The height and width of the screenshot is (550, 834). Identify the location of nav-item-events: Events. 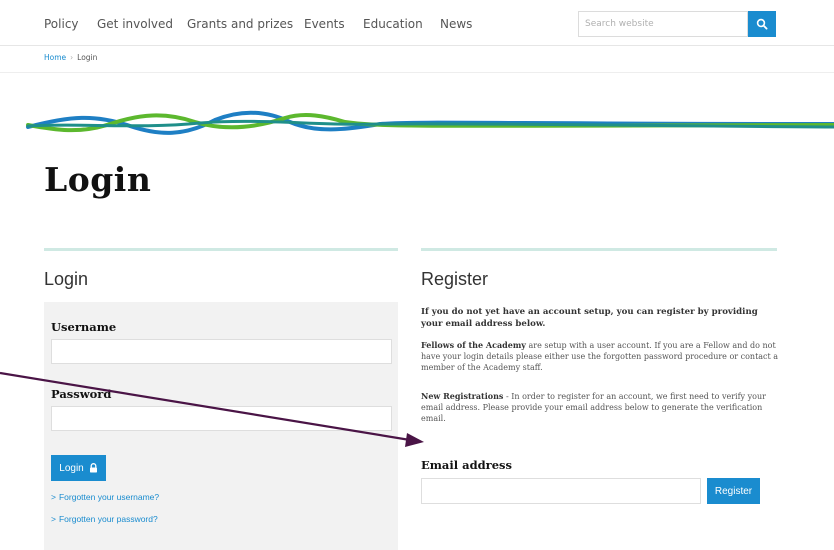
(324, 24).